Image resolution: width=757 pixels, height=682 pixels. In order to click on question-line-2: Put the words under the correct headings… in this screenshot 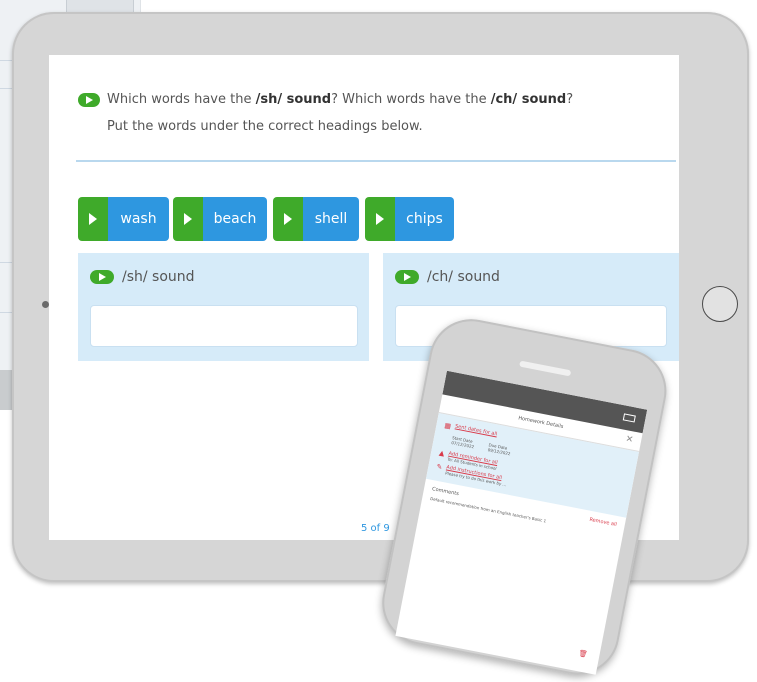, I will do `click(265, 126)`.